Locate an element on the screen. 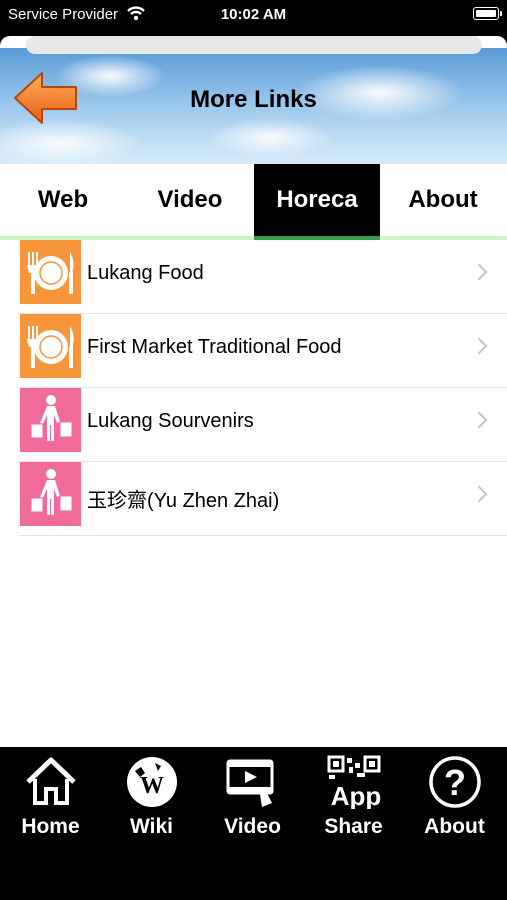 The height and width of the screenshot is (900, 507). clock: 10:02 AM is located at coordinates (253, 14).